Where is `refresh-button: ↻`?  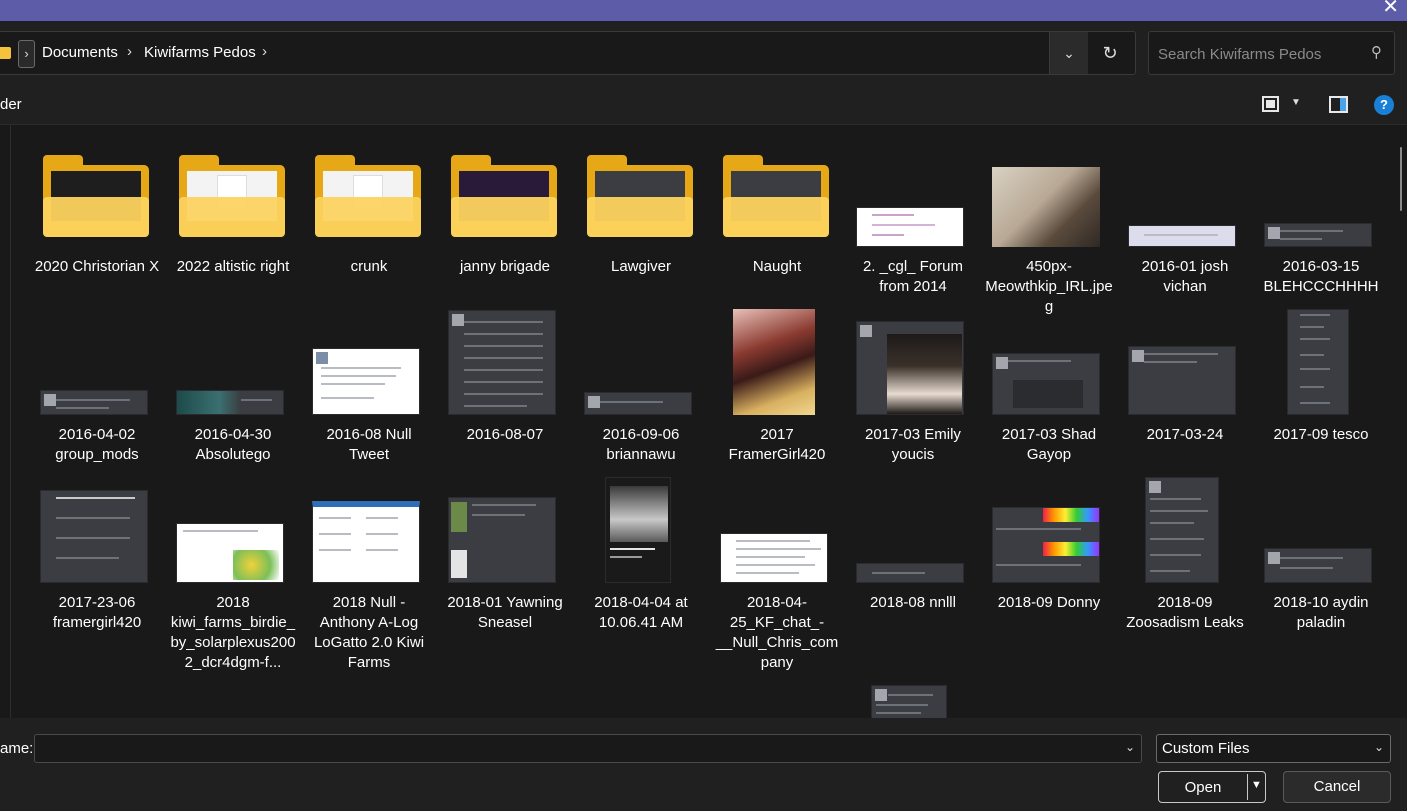 refresh-button: ↻ is located at coordinates (1110, 53).